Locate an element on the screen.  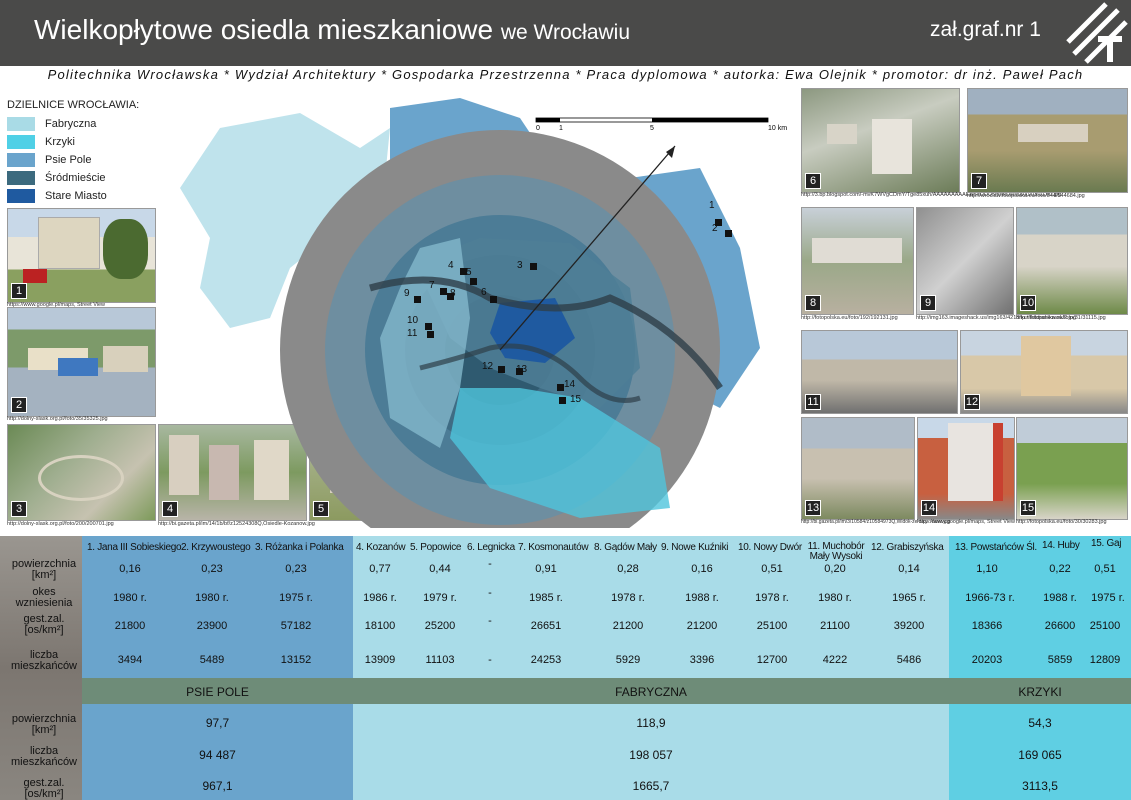
cell-population: 20203 is located at coordinates (987, 660).